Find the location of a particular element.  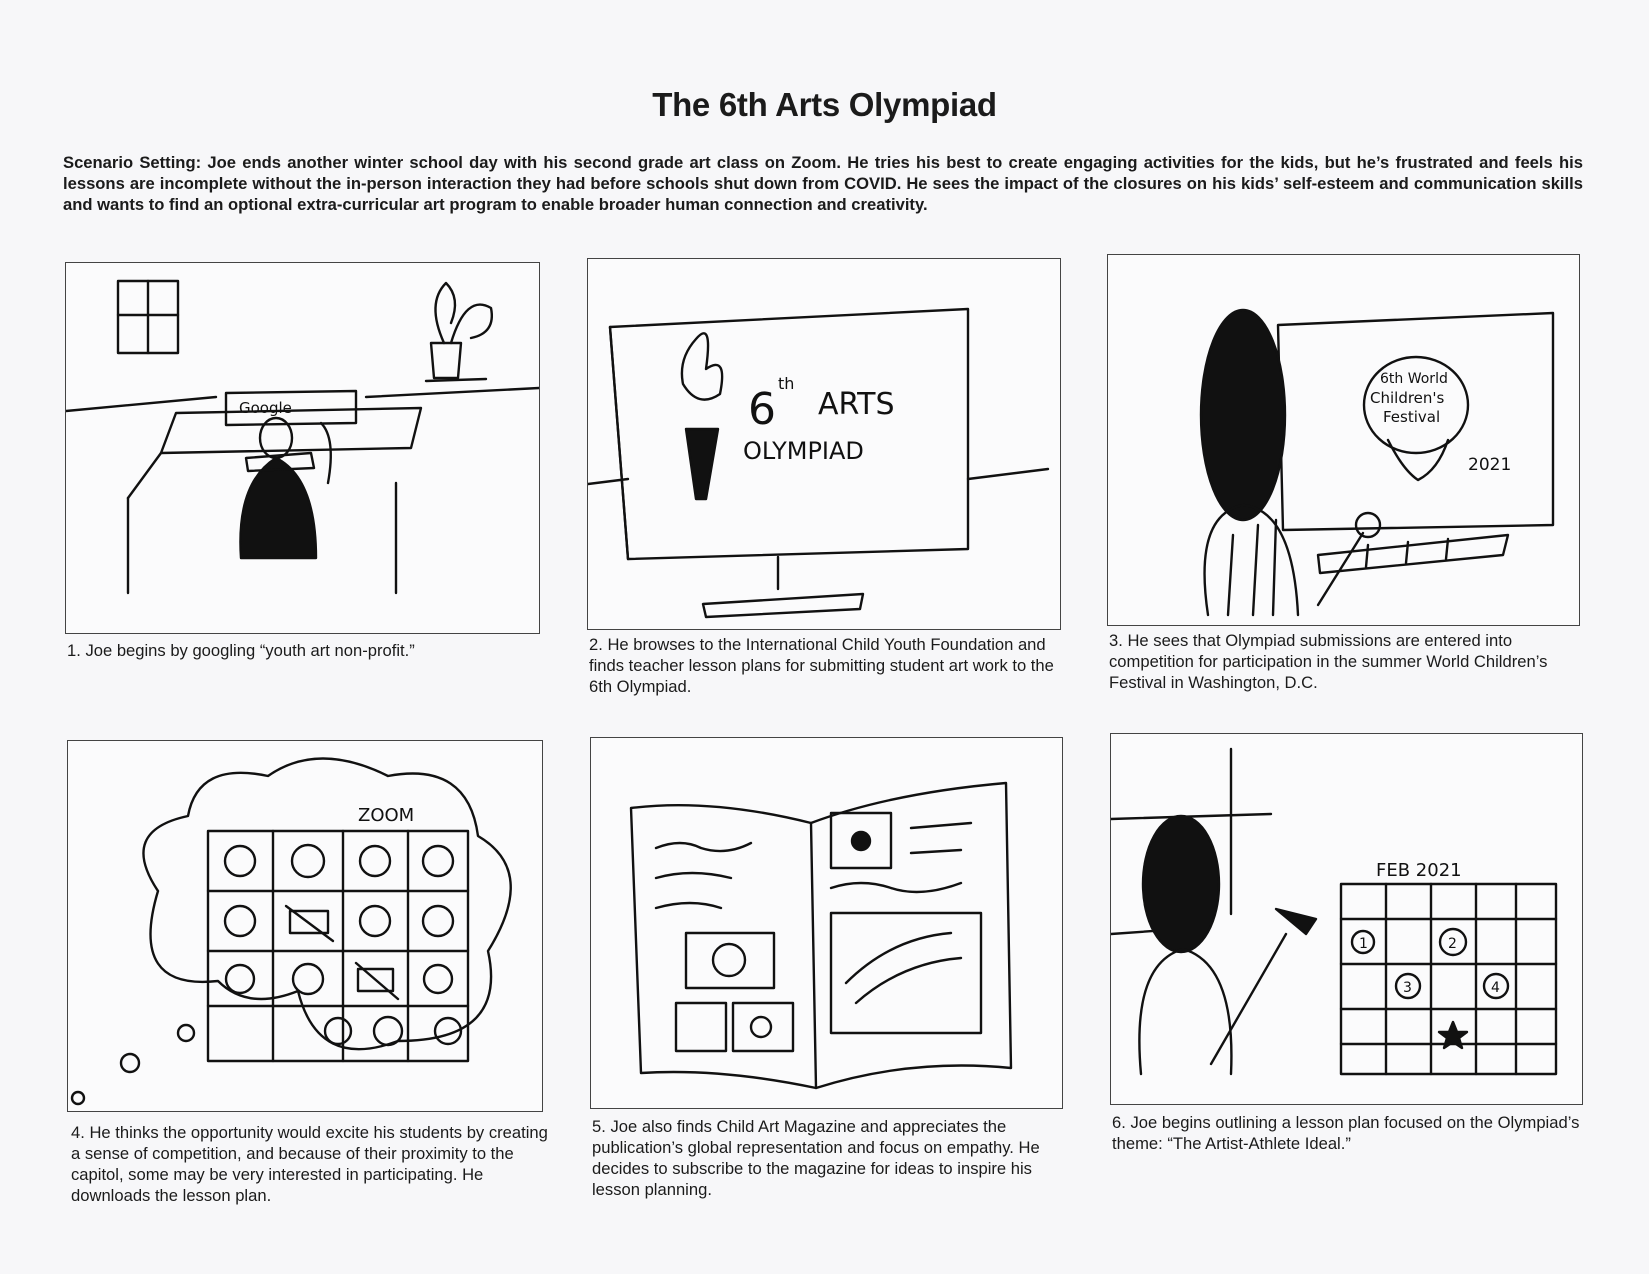

storyboard-panel-3: 6th World Children's Festival 2021 is located at coordinates (1343, 440).